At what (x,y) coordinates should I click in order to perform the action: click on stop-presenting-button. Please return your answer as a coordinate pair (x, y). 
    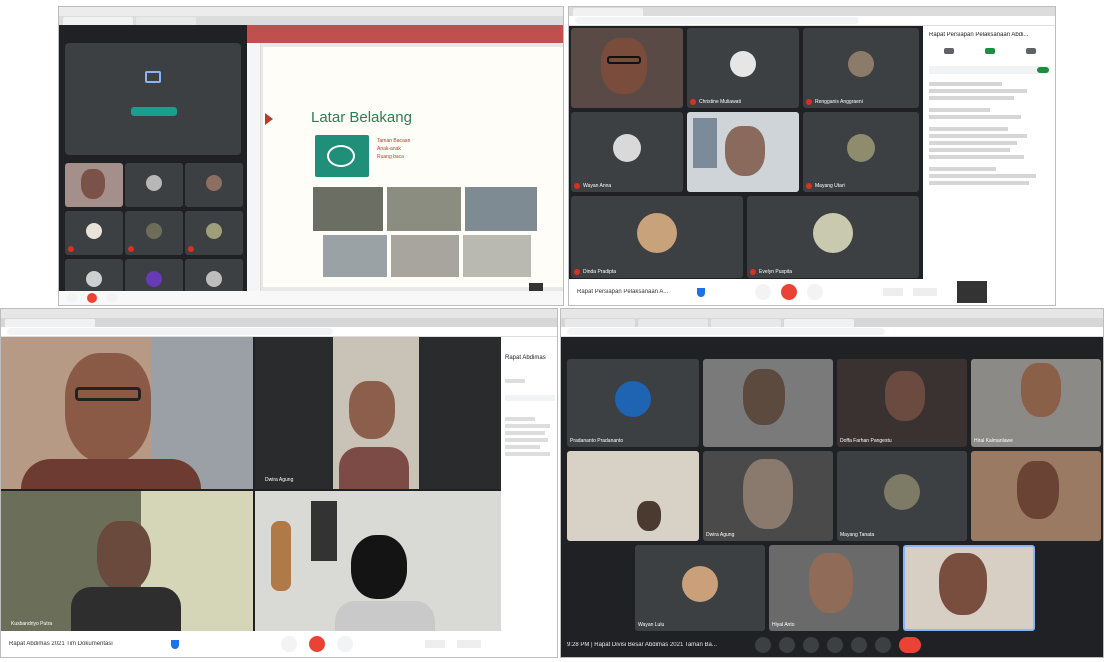
    Looking at the image, I should click on (154, 111).